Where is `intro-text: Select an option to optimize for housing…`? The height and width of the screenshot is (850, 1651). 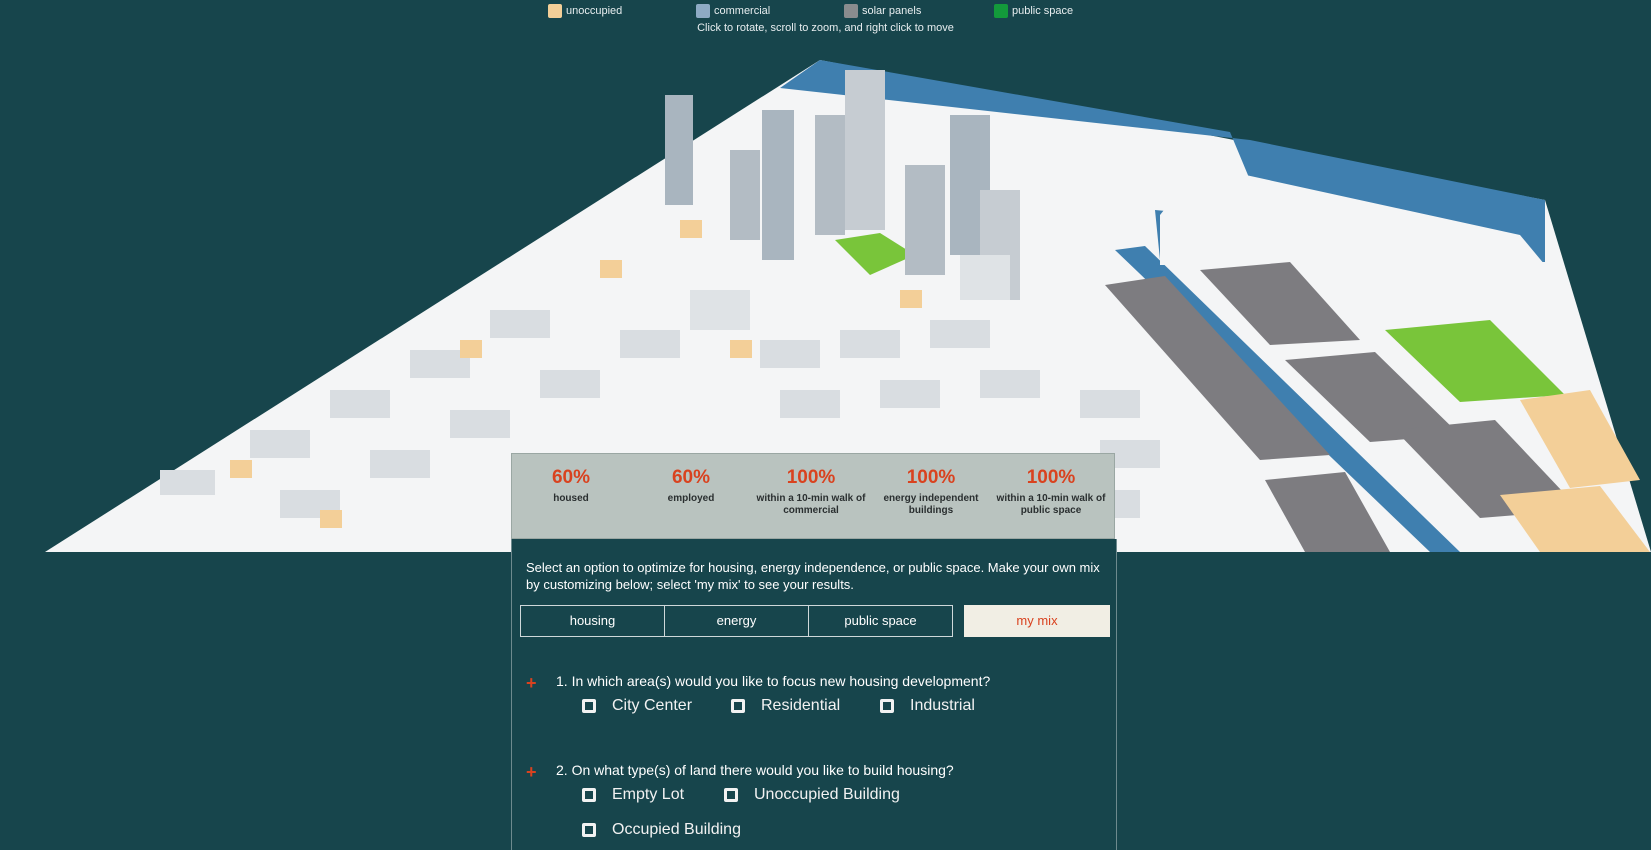
intro-text: Select an option to optimize for housing… is located at coordinates (813, 576).